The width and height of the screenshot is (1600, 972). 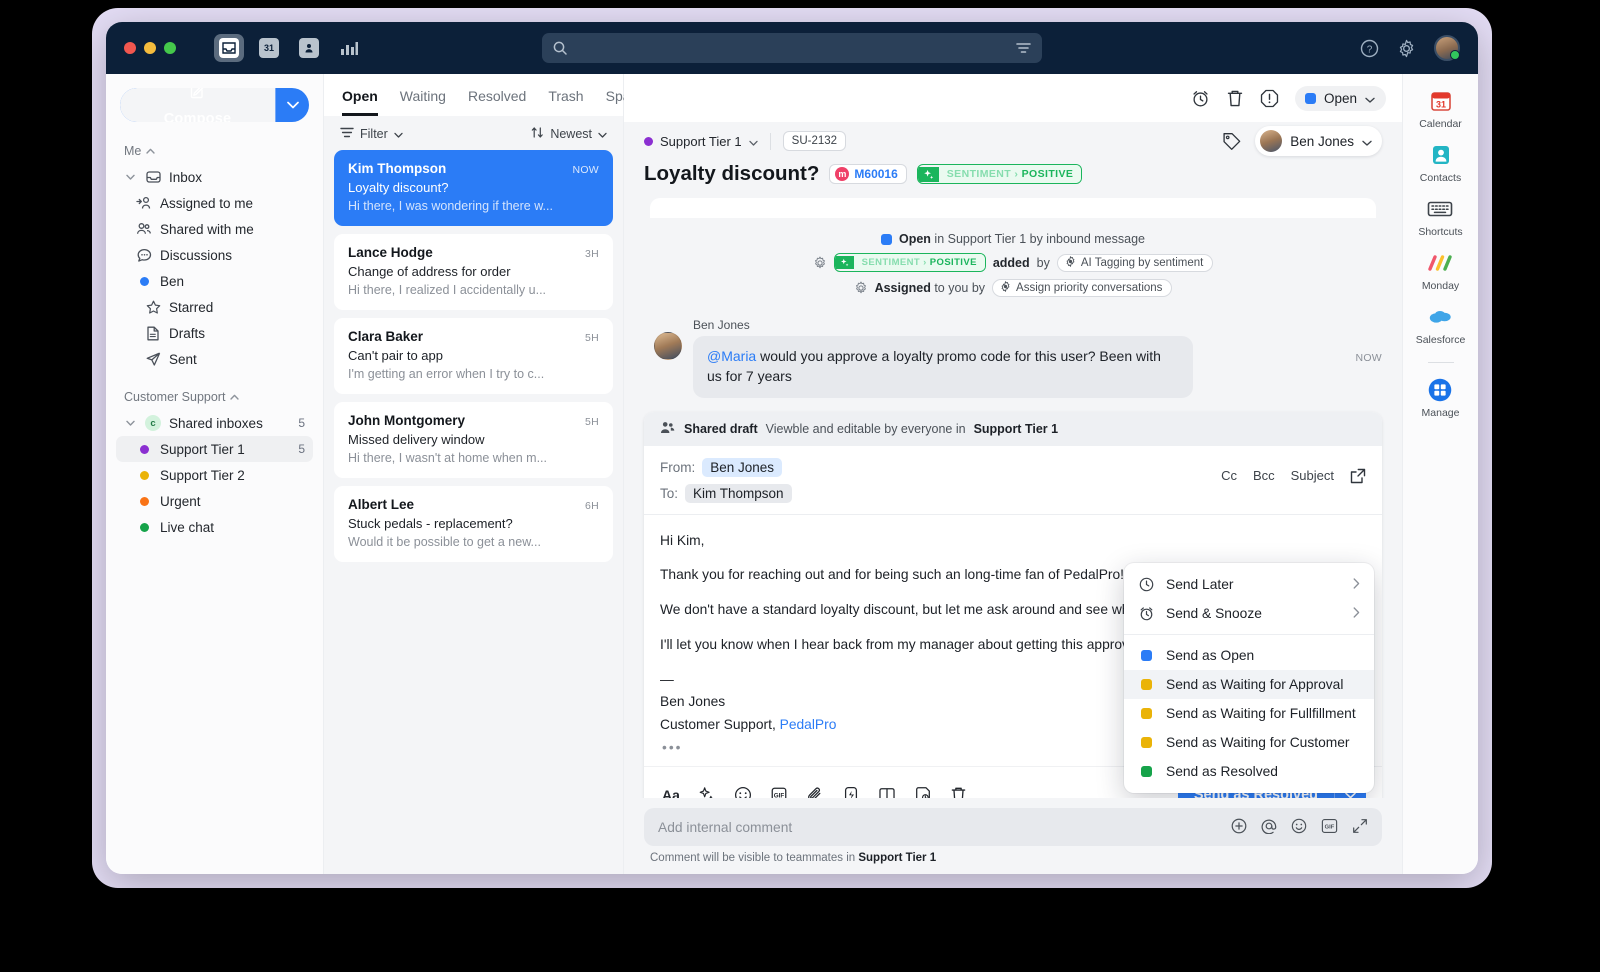 I want to click on knowledge-base-icon, so click(x=887, y=792).